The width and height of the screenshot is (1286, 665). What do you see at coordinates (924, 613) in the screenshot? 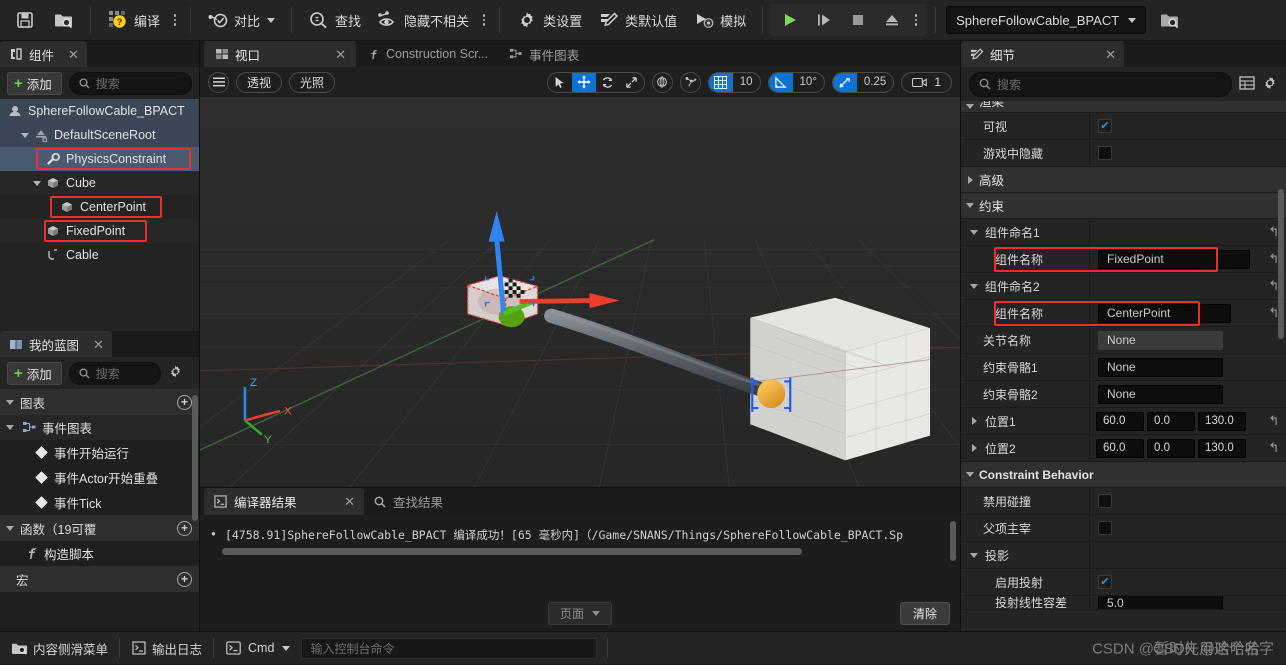
I see `clear-button: 清除` at bounding box center [924, 613].